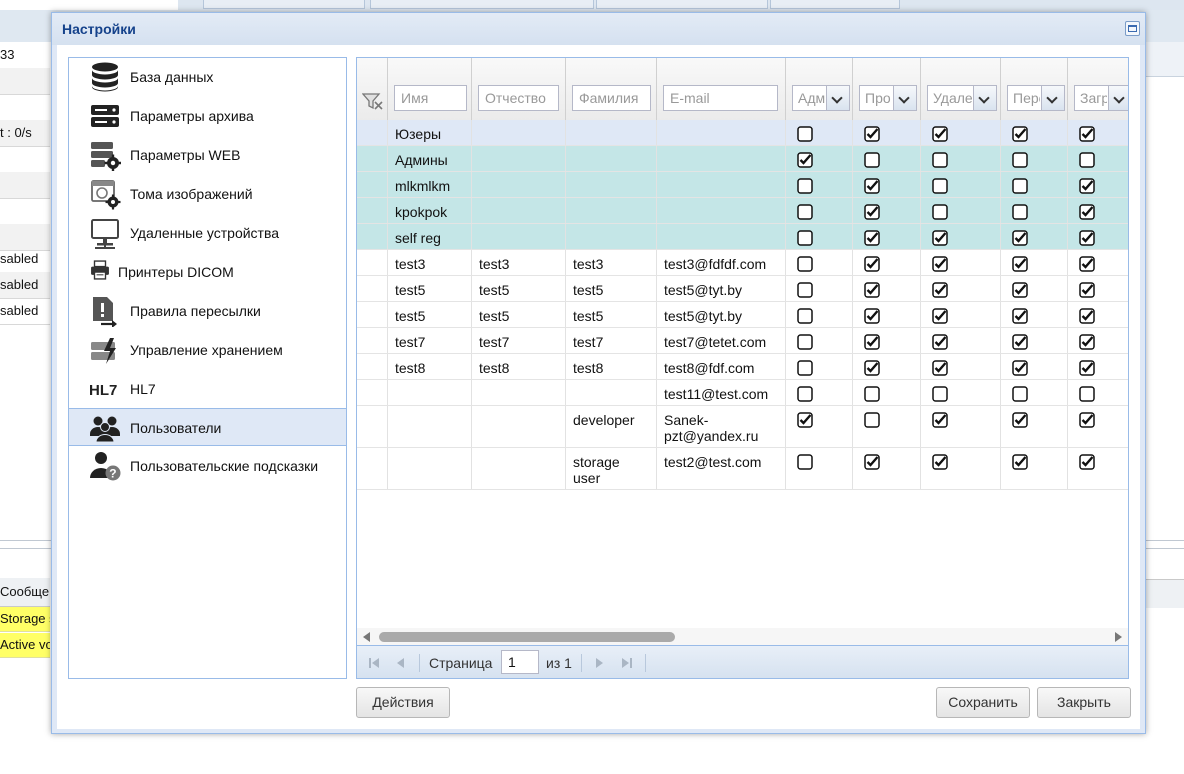 The width and height of the screenshot is (1184, 774). What do you see at coordinates (742, 636) in the screenshot?
I see `horizontal-scrollbar` at bounding box center [742, 636].